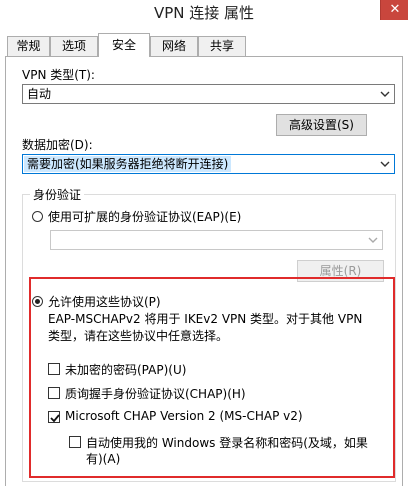 The width and height of the screenshot is (408, 486). I want to click on tab-general: 常规, so click(28, 46).